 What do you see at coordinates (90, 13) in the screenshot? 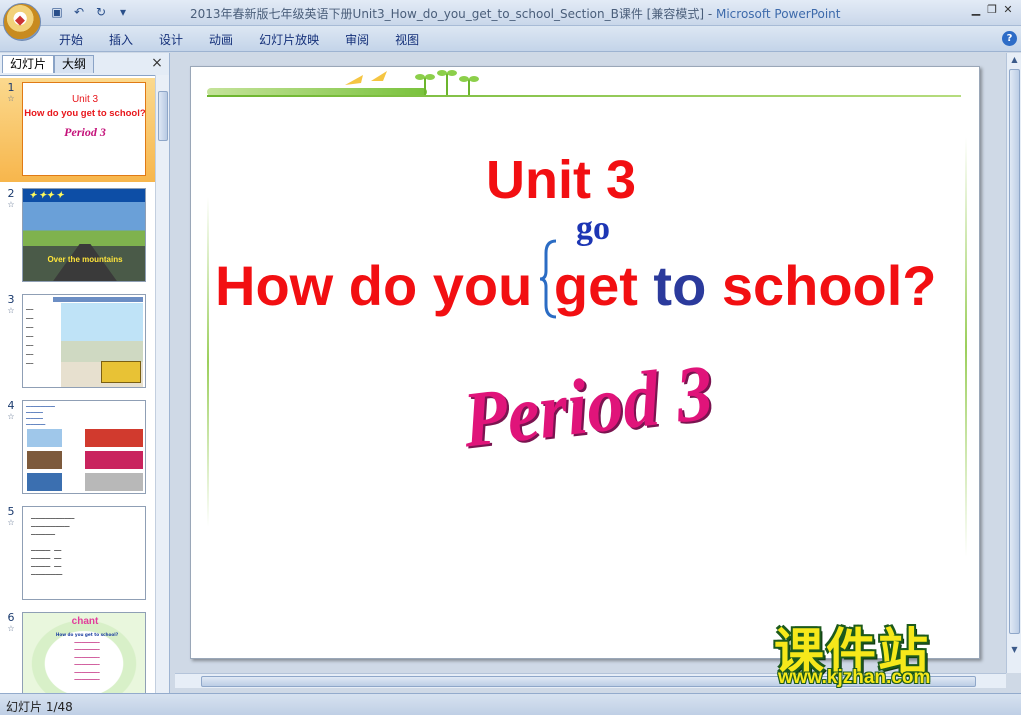
I see `quick-access-toolbar: ▣ ↶ ↻ ▾` at bounding box center [90, 13].